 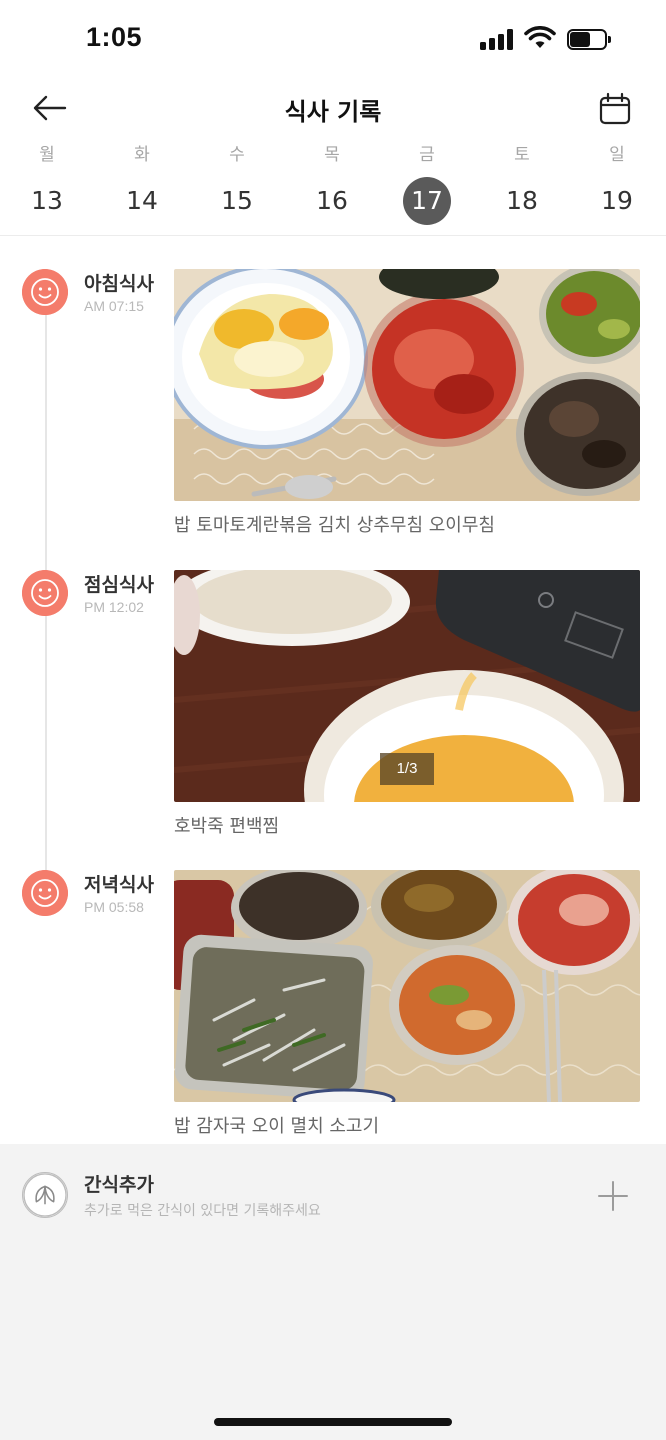 I want to click on day-sat: 토 18, so click(x=522, y=187).